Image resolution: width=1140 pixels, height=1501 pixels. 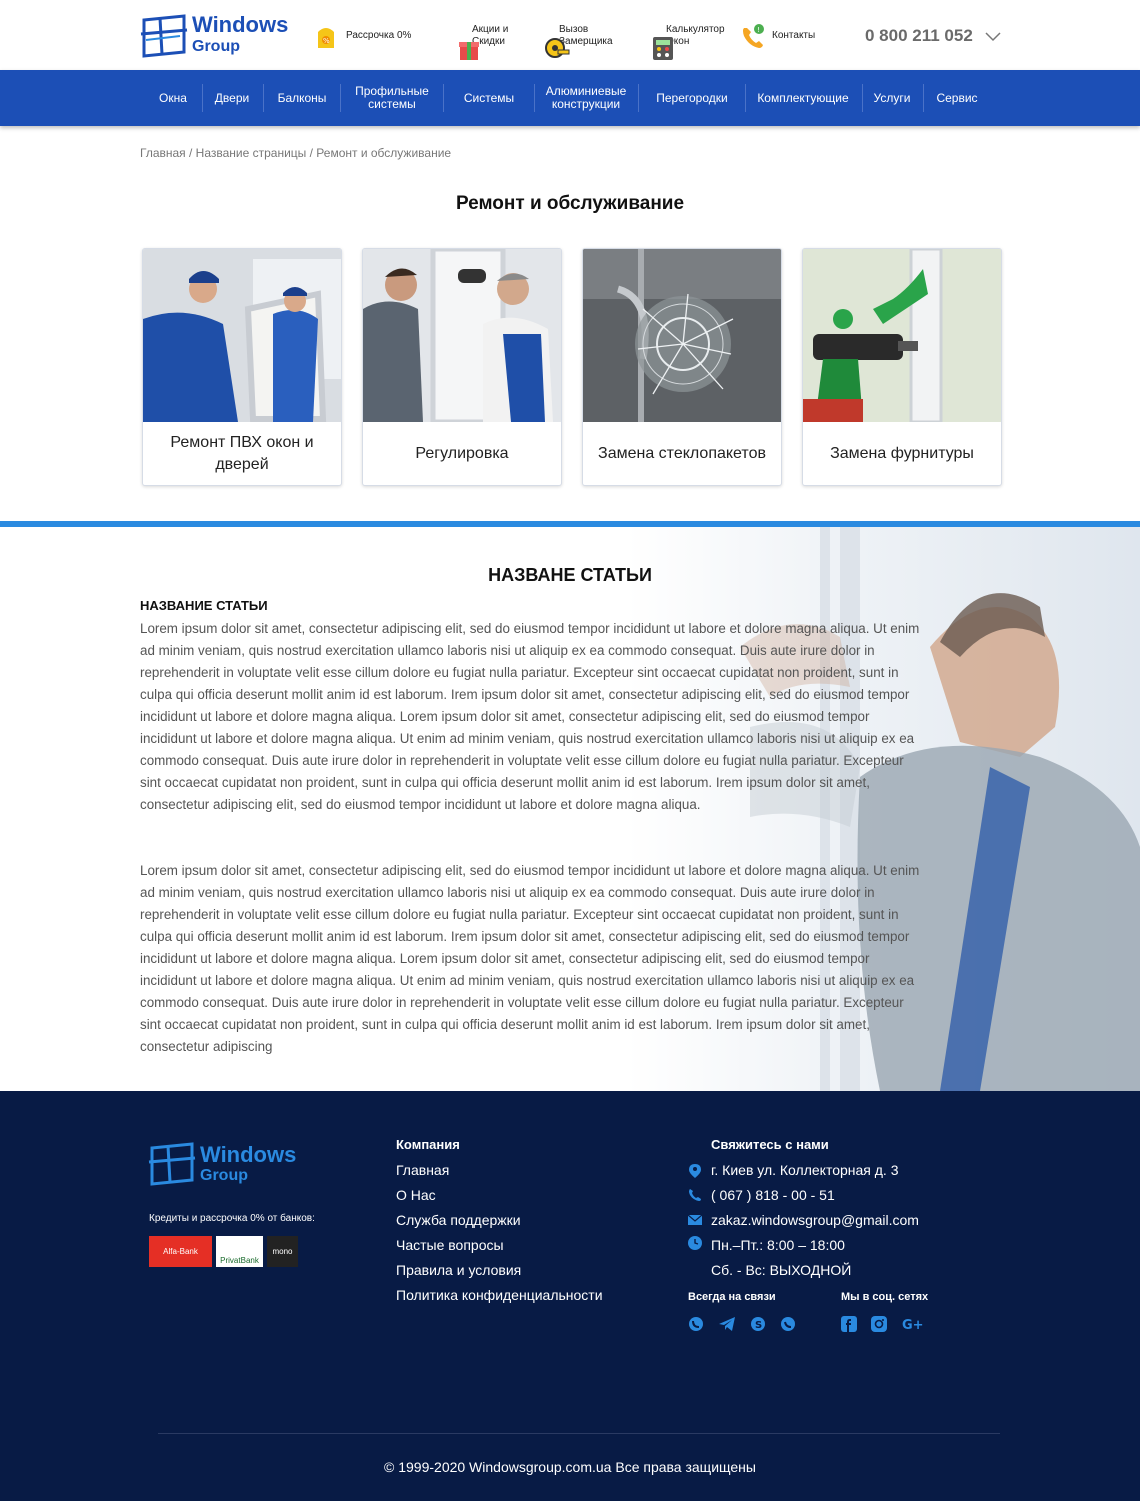 What do you see at coordinates (695, 1243) in the screenshot?
I see `clock-icon` at bounding box center [695, 1243].